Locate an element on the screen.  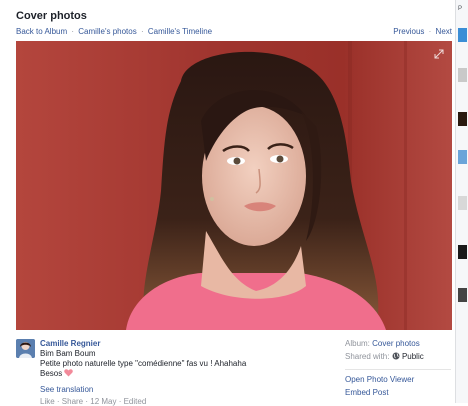
avatar is located at coordinates (25, 348).